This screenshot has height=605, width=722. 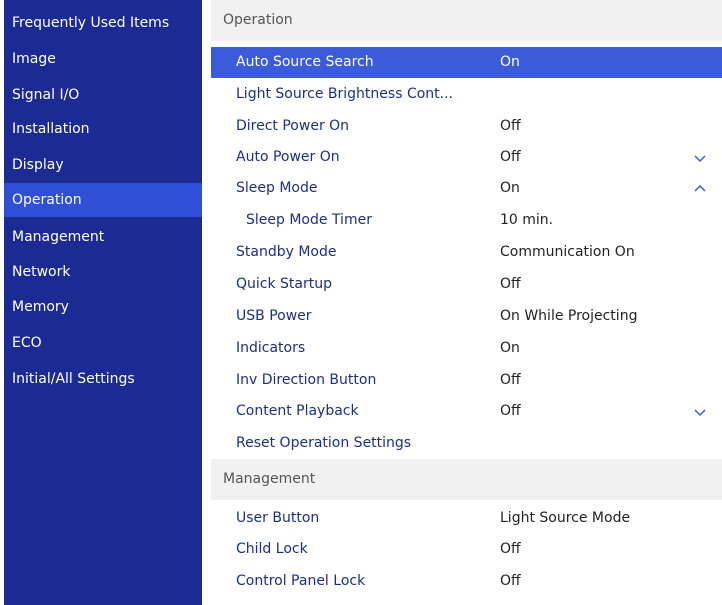 What do you see at coordinates (324, 443) in the screenshot?
I see `row-label: Reset Operation Settings` at bounding box center [324, 443].